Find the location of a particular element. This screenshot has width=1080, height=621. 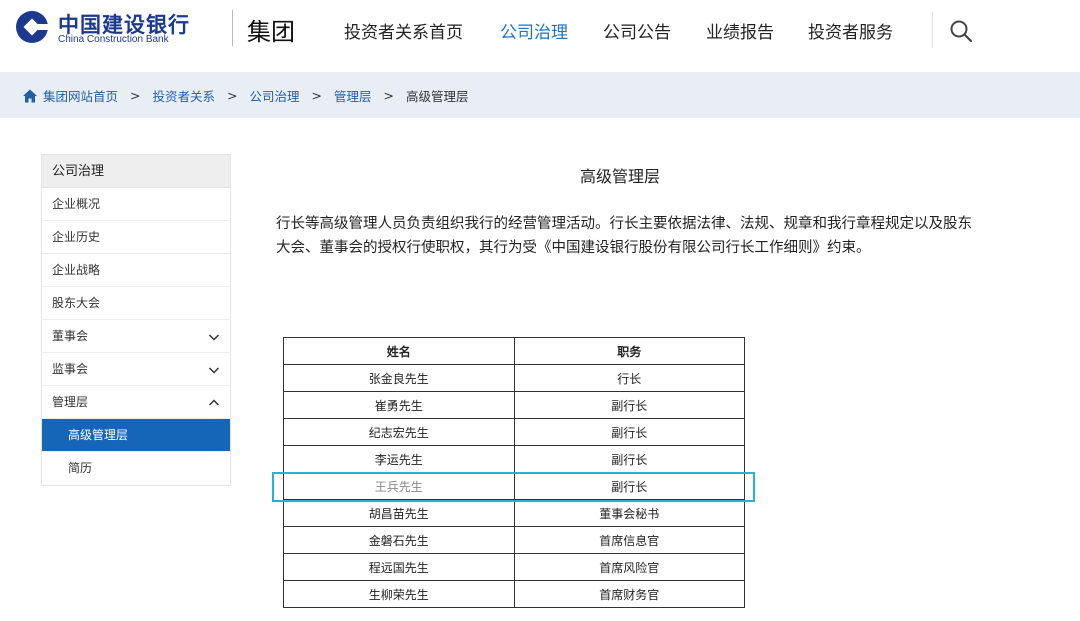

sidebar-item-management: 管理层 is located at coordinates (136, 402).